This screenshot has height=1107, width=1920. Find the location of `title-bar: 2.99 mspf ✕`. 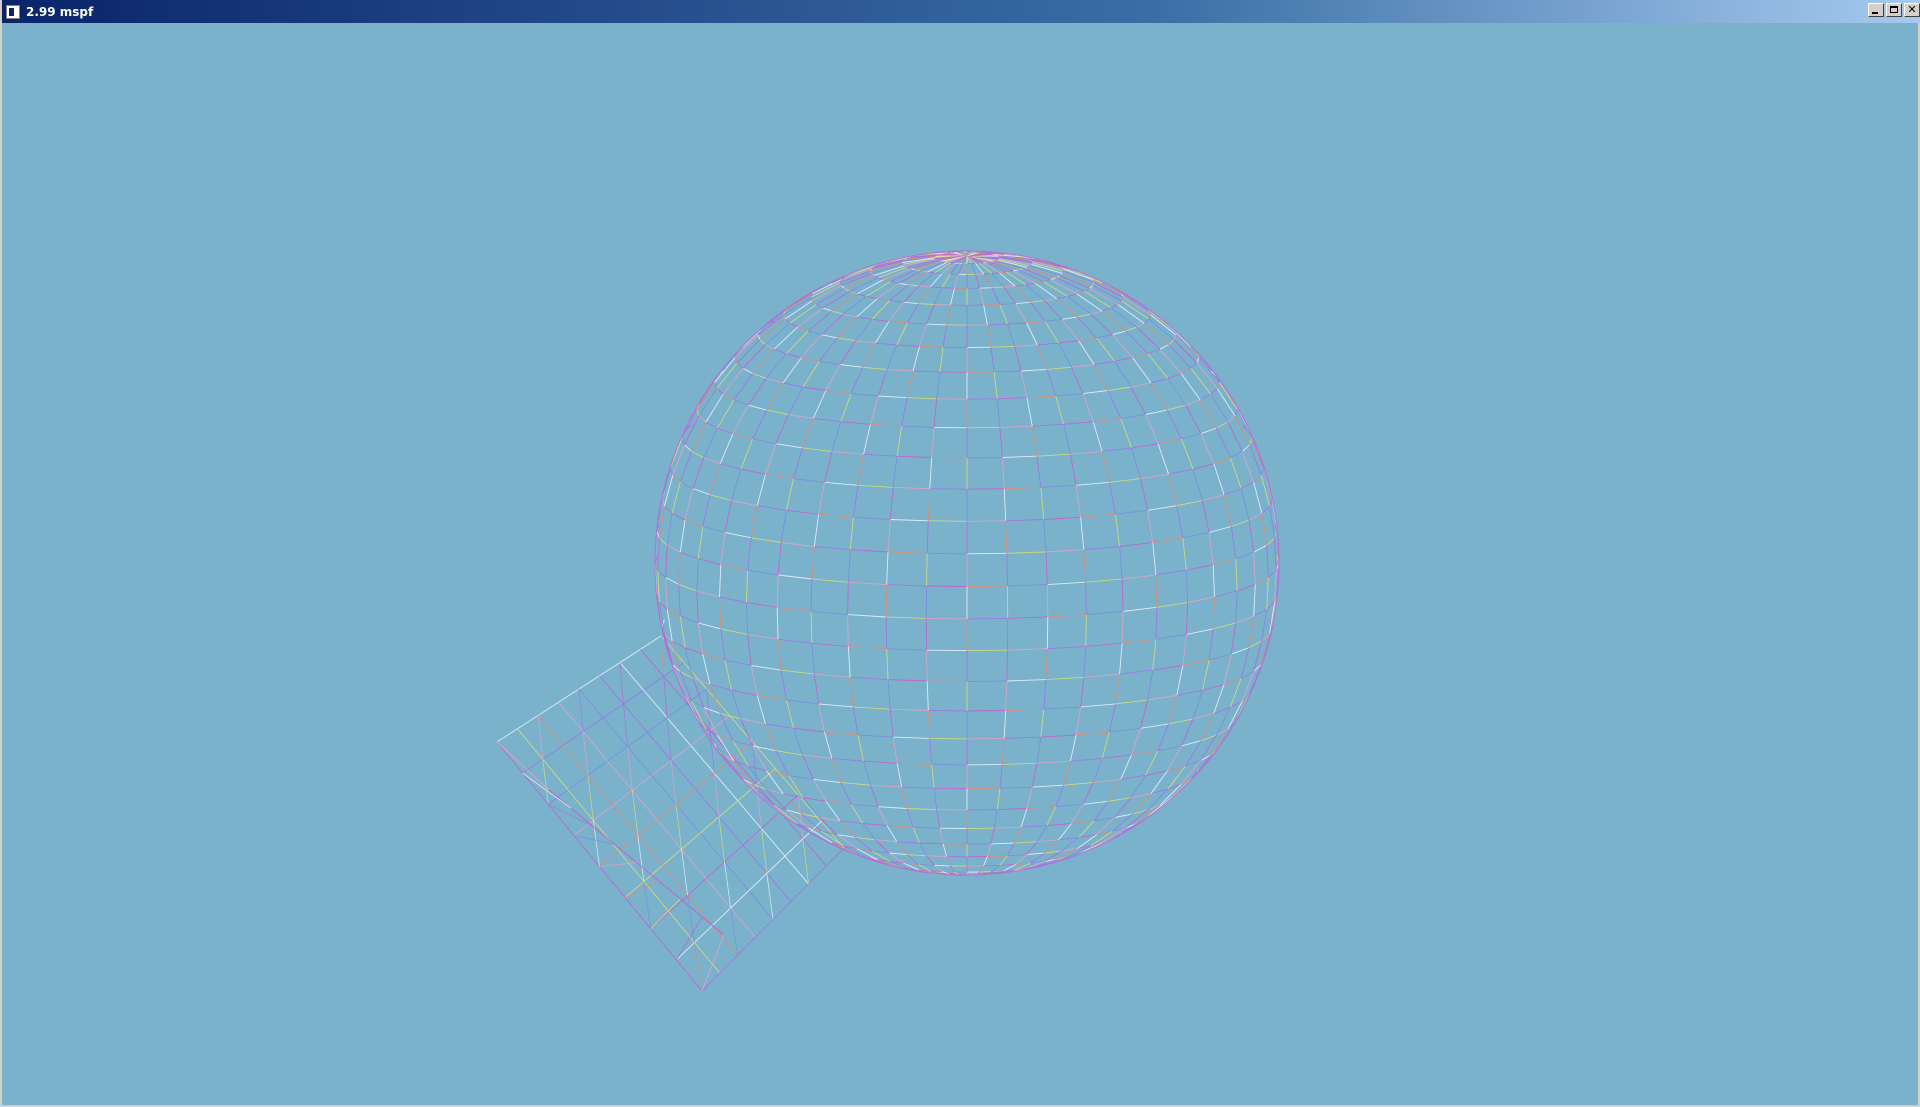

title-bar: 2.99 mspf ✕ is located at coordinates (961, 11).